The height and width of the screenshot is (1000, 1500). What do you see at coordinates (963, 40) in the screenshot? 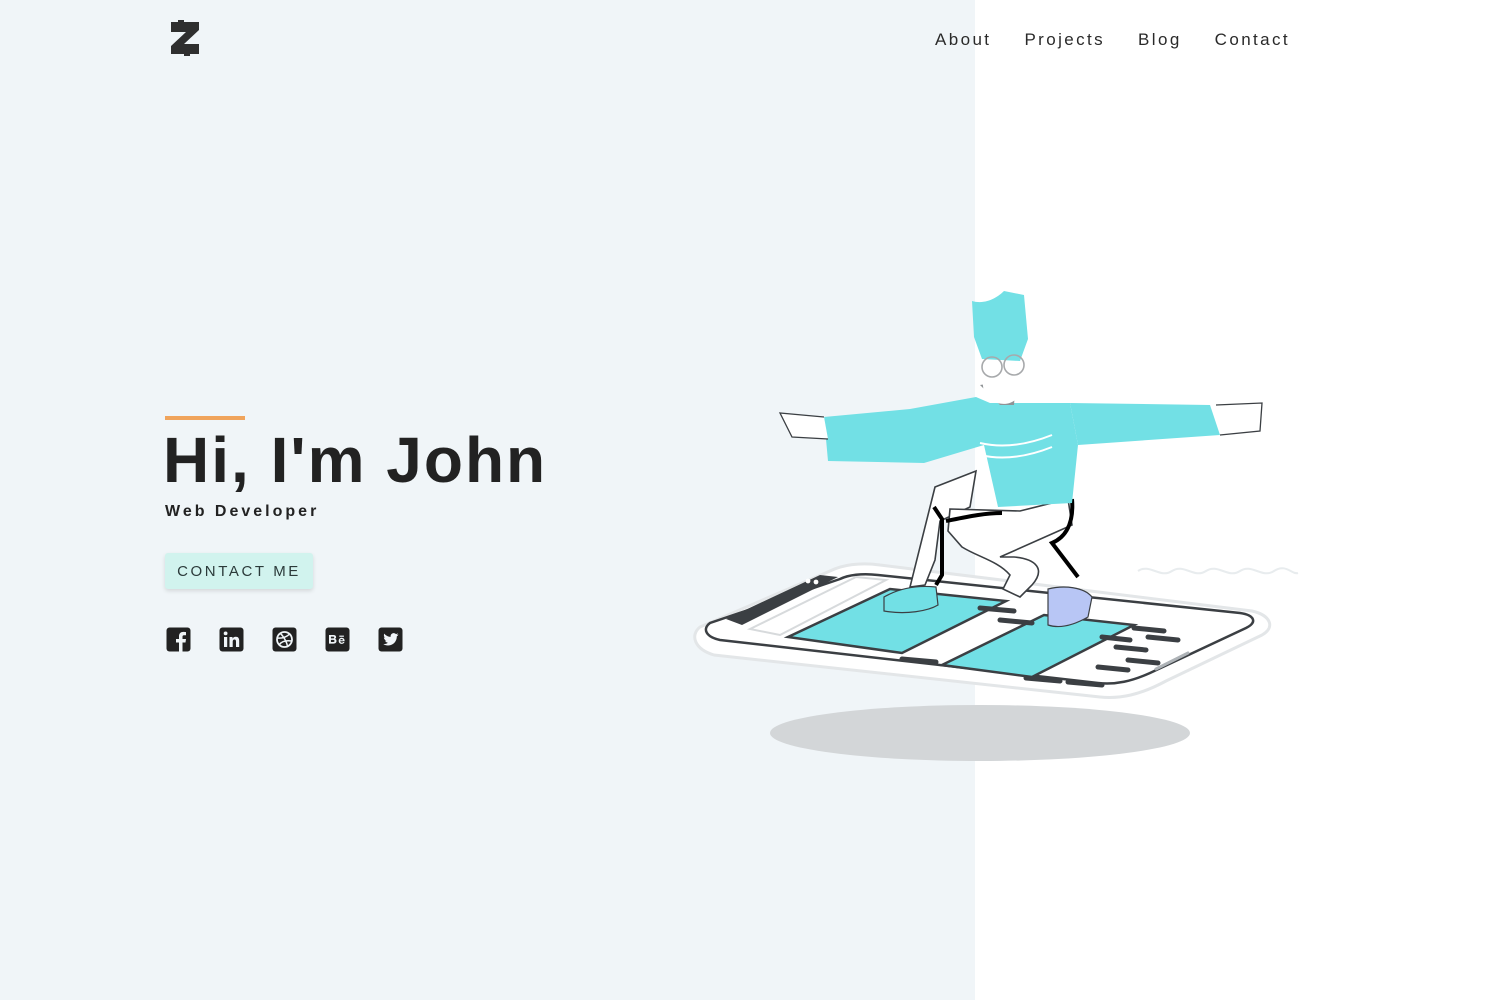
I see `nav-about: About` at bounding box center [963, 40].